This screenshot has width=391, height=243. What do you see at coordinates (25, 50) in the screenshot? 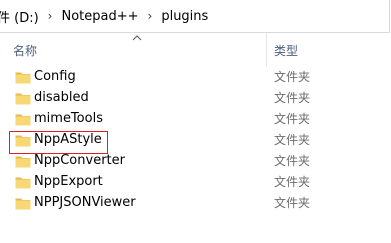
I see `column-header-name: 名称` at bounding box center [25, 50].